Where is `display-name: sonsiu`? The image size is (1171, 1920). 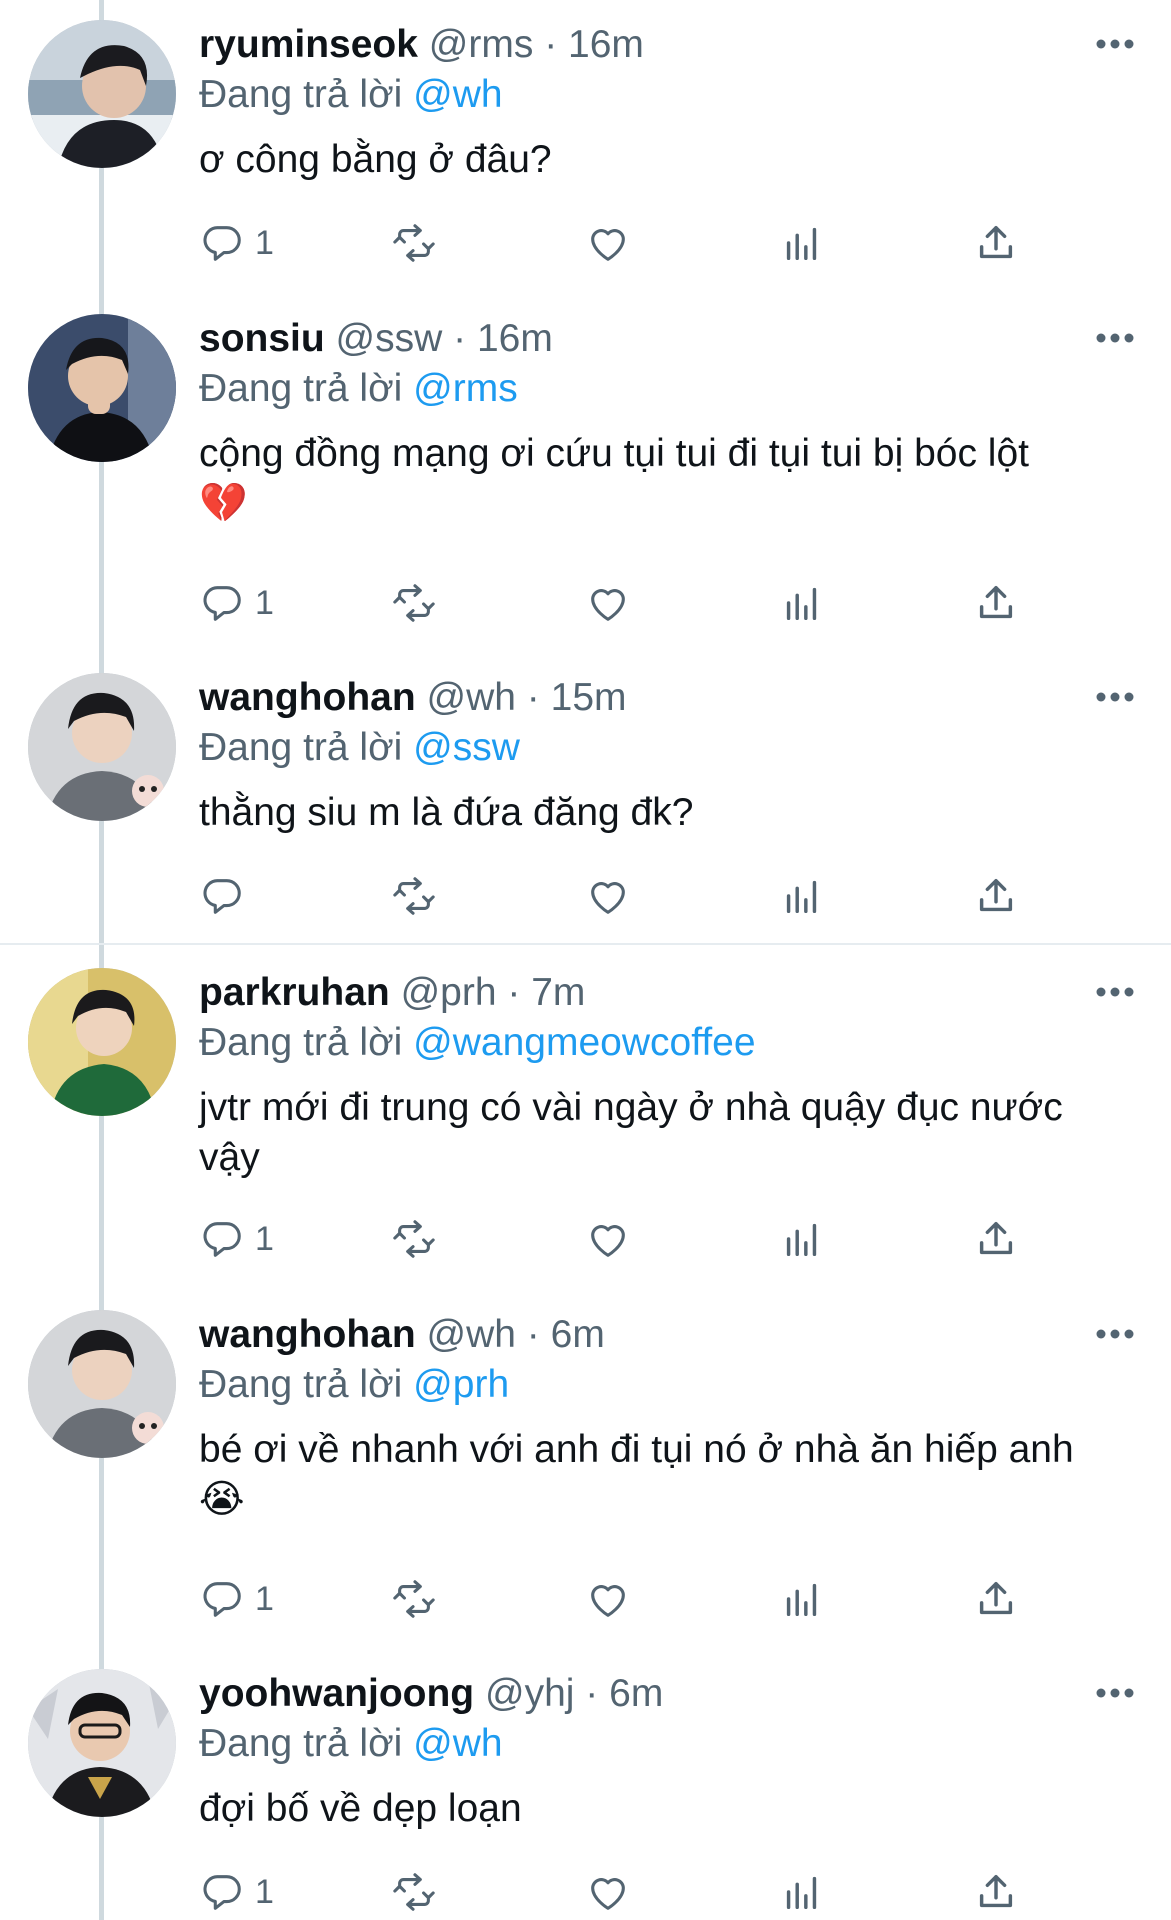
display-name: sonsiu is located at coordinates (262, 338).